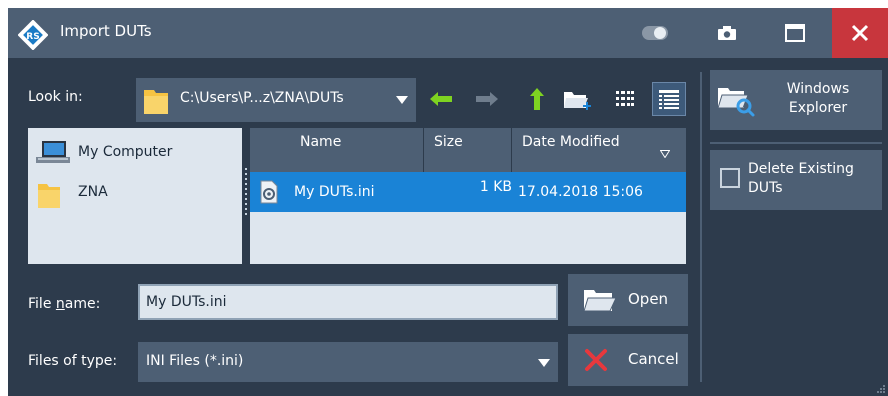 This screenshot has height=396, width=888. What do you see at coordinates (599, 150) in the screenshot?
I see `column-header-date-modified: Date Modified` at bounding box center [599, 150].